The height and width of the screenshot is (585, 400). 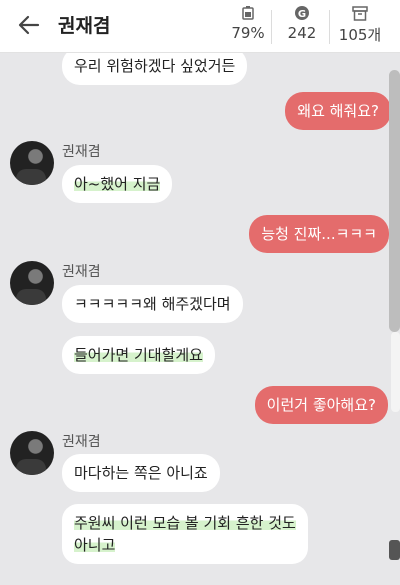 I want to click on top-bar: 권재겸 79% G 242 105개, so click(x=200, y=26).